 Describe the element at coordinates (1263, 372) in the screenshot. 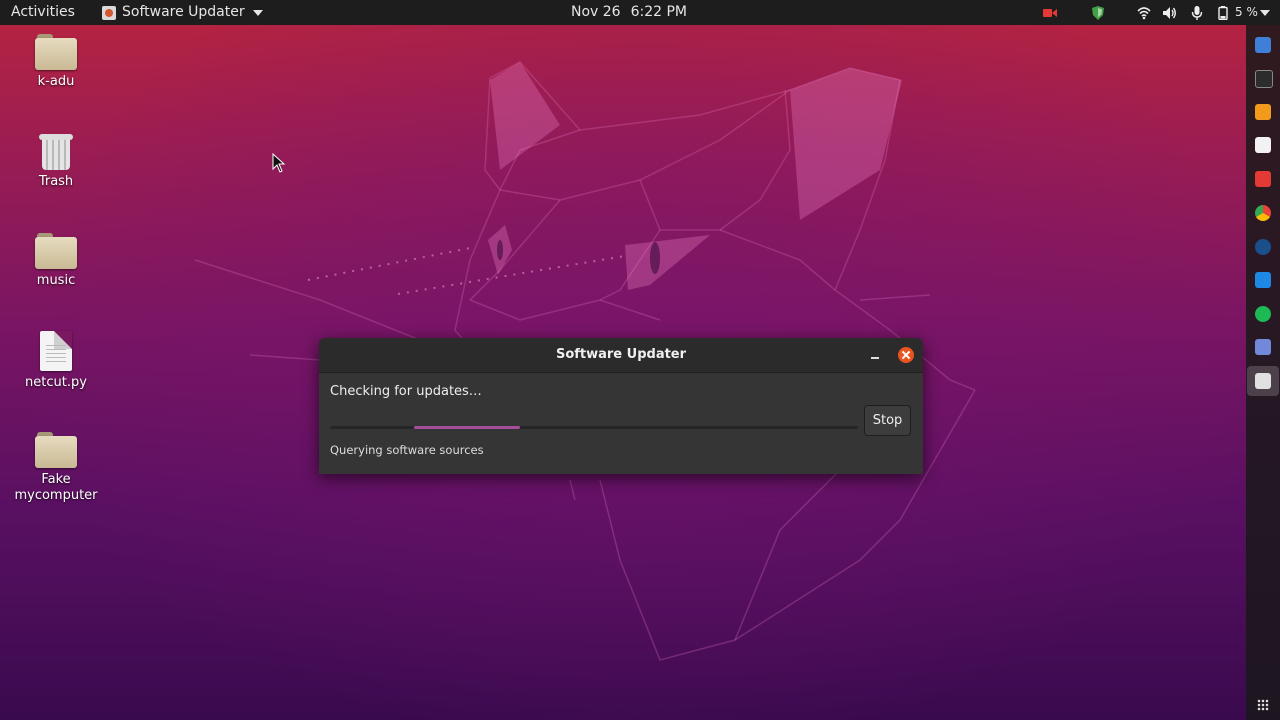

I see `dock` at that location.